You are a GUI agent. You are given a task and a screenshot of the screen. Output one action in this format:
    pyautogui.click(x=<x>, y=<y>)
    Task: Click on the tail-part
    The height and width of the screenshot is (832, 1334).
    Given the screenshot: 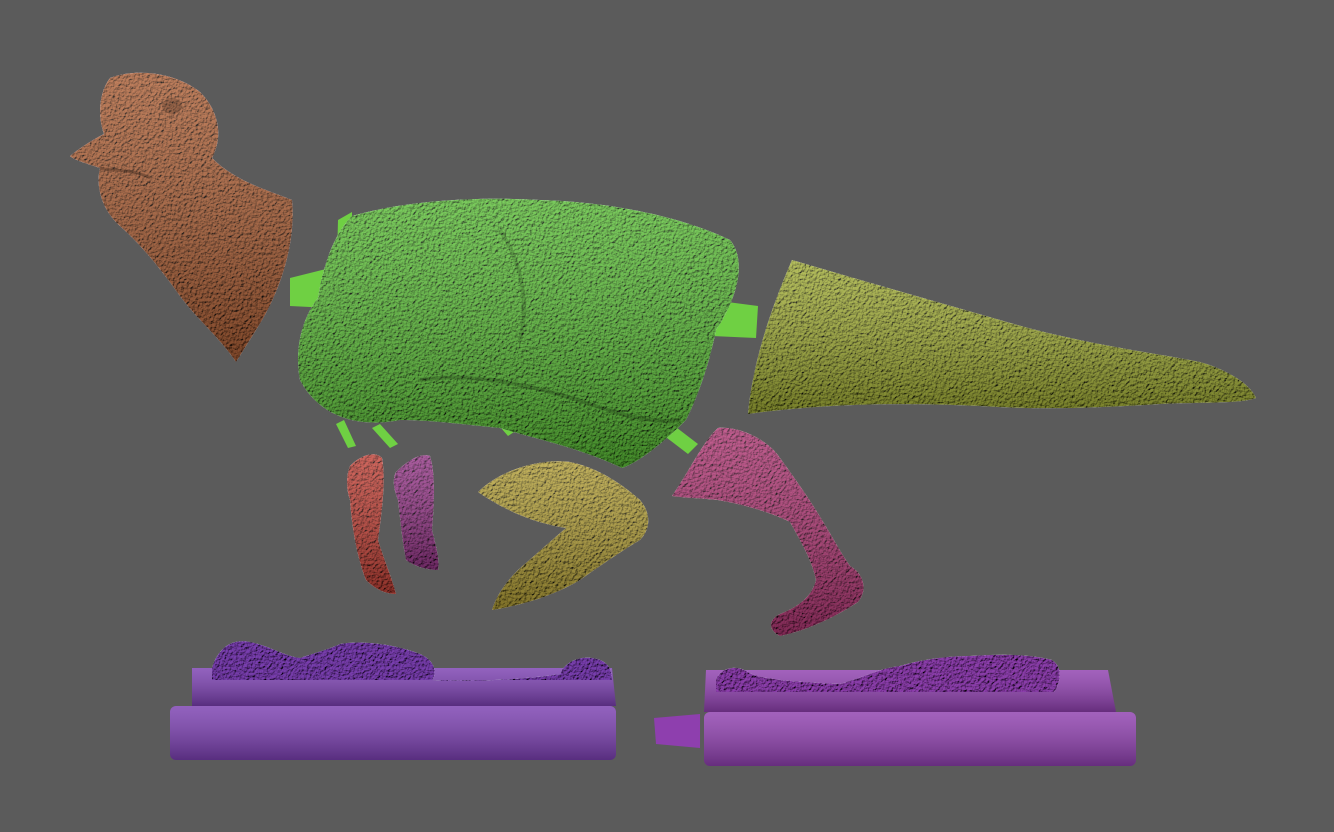 What is the action you would take?
    pyautogui.click(x=1002, y=337)
    